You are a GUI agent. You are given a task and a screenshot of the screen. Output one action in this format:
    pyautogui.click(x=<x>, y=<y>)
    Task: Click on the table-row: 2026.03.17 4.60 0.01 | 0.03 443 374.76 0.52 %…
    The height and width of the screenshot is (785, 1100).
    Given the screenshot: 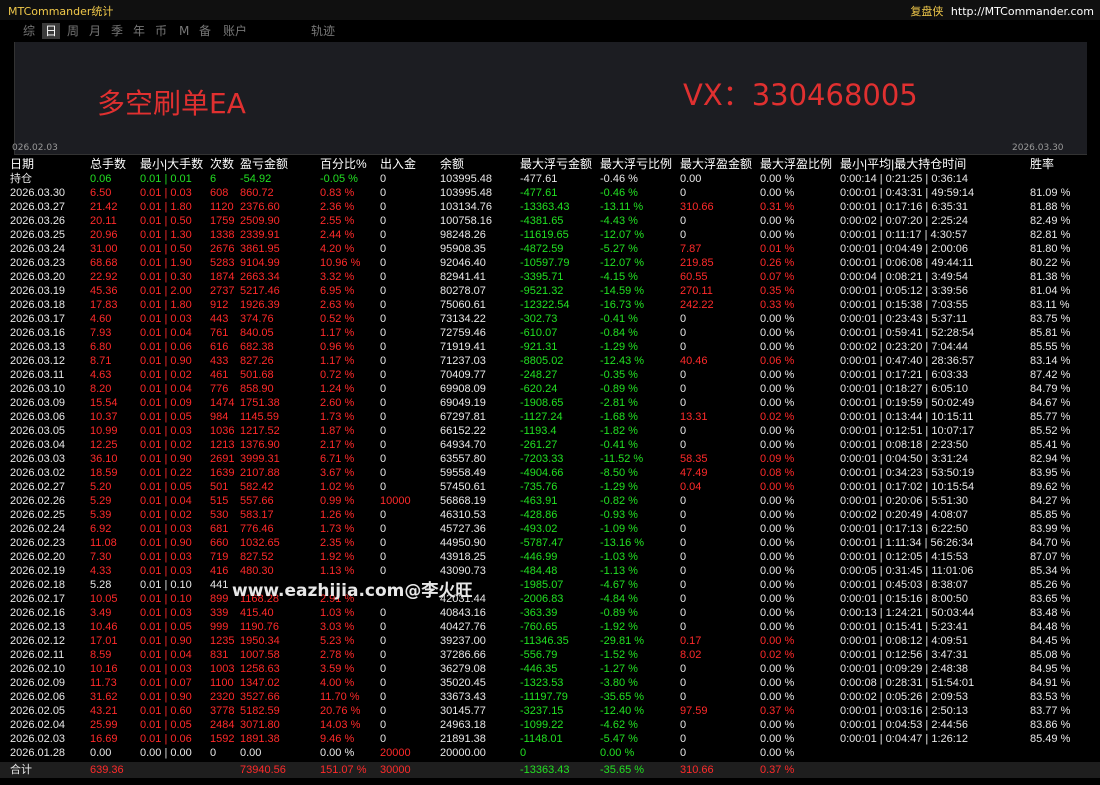 What is the action you would take?
    pyautogui.click(x=550, y=319)
    